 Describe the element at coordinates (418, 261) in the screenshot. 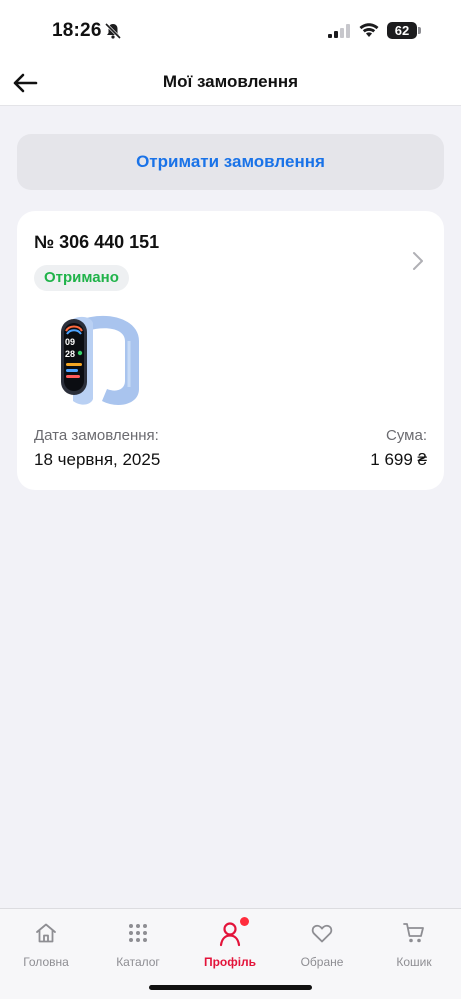

I see `chevron-right-icon` at that location.